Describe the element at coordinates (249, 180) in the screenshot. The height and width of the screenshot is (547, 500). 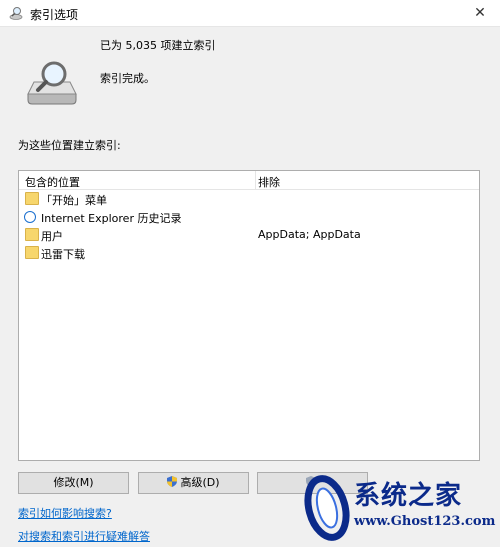
I see `list-header: 包含的位置 排除` at that location.